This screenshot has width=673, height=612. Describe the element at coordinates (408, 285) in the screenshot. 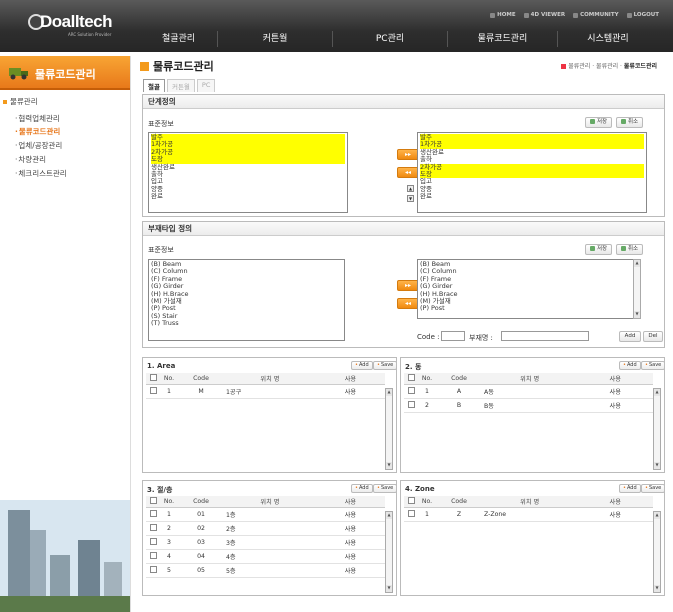

I see `member-move-right-button: ▸▸` at that location.